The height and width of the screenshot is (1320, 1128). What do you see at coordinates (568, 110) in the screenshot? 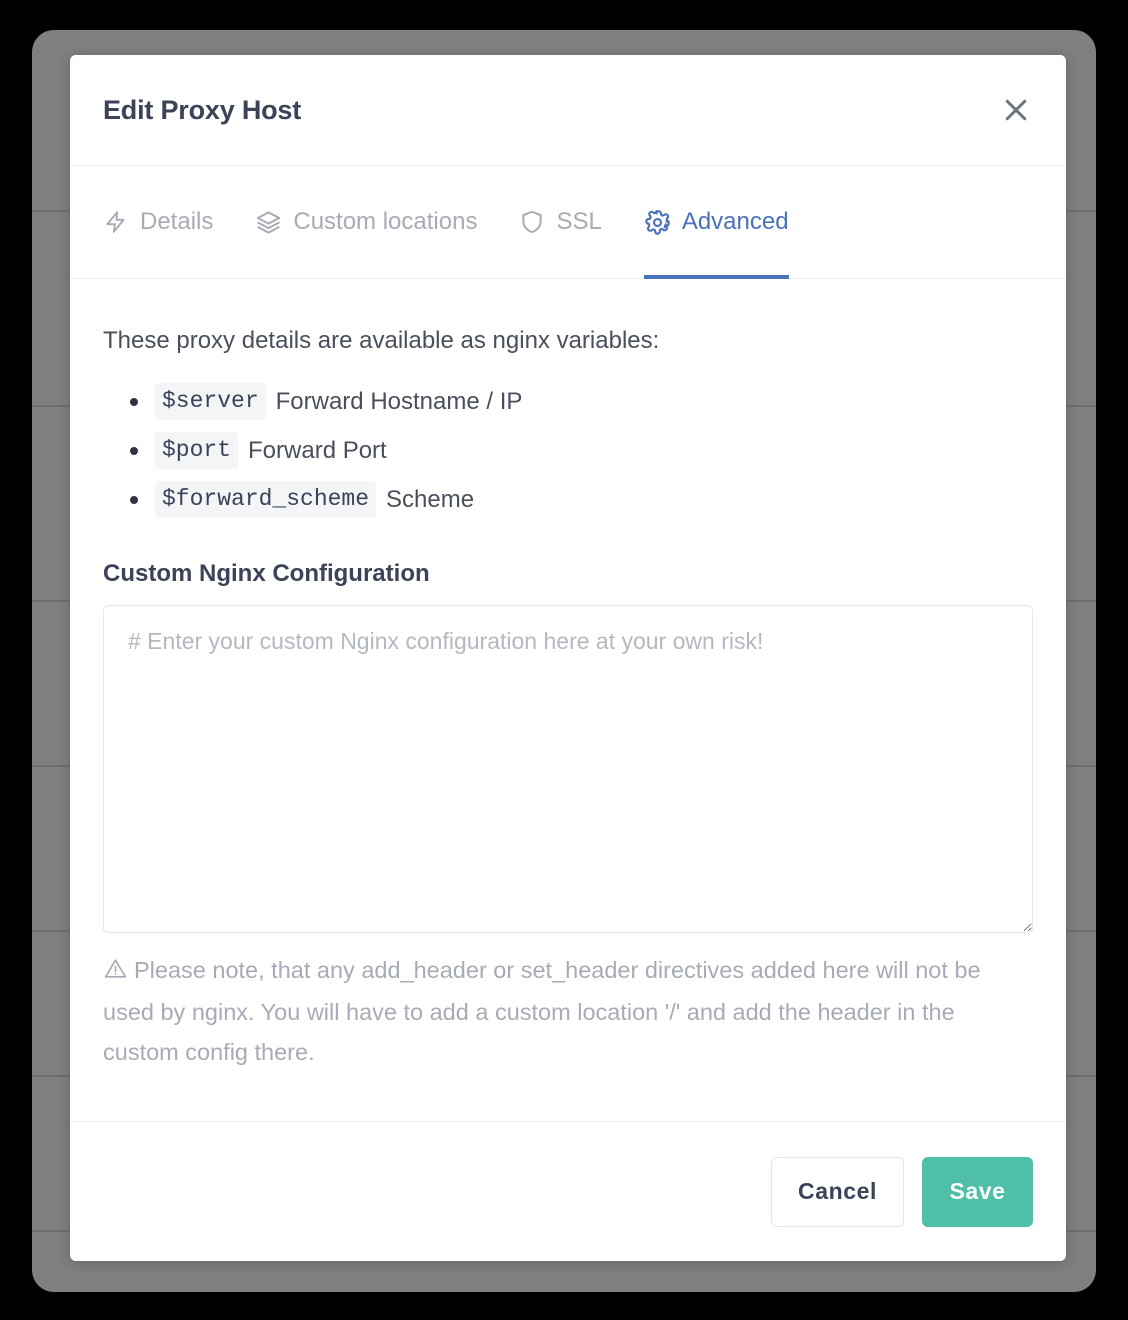
I see `modal-header: Edit Proxy Host` at bounding box center [568, 110].